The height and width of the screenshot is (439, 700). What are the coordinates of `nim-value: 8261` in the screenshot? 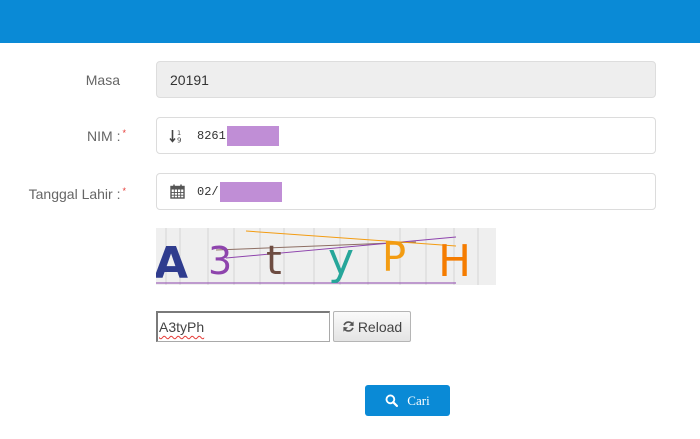 It's located at (211, 135).